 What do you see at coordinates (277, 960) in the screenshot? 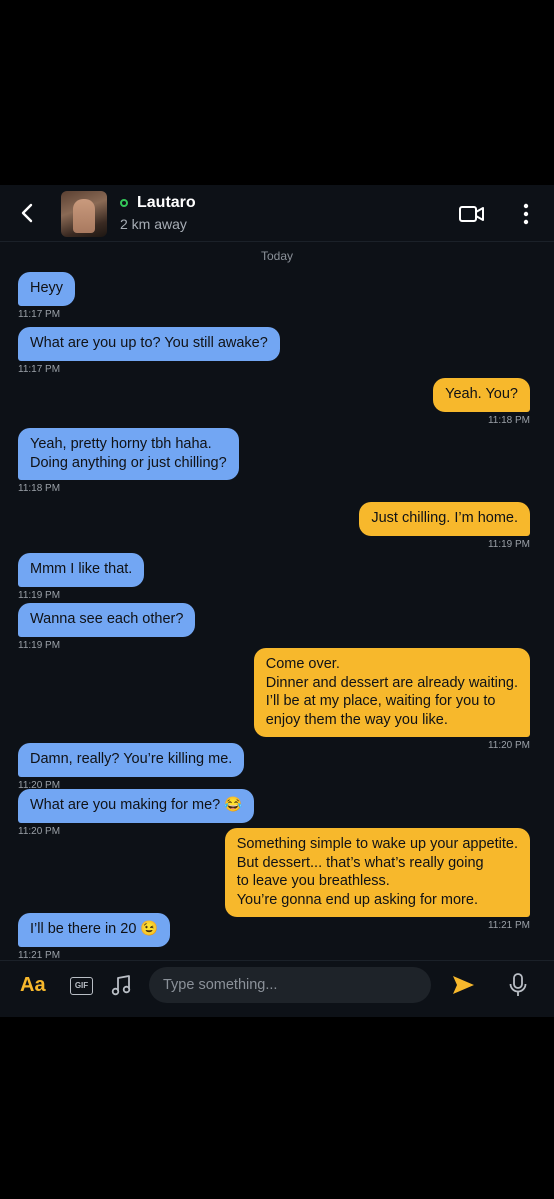
I see `composer-divider` at bounding box center [277, 960].